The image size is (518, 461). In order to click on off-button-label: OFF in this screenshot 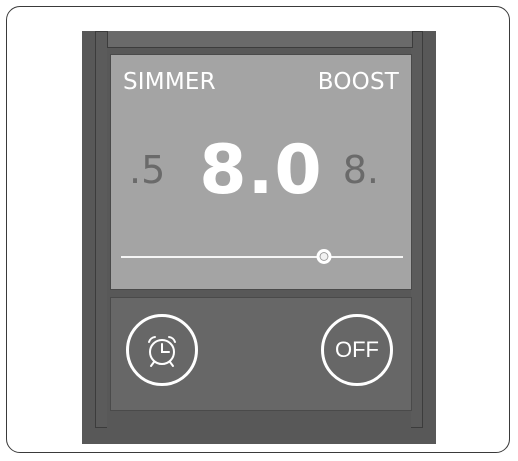, I will do `click(357, 349)`.